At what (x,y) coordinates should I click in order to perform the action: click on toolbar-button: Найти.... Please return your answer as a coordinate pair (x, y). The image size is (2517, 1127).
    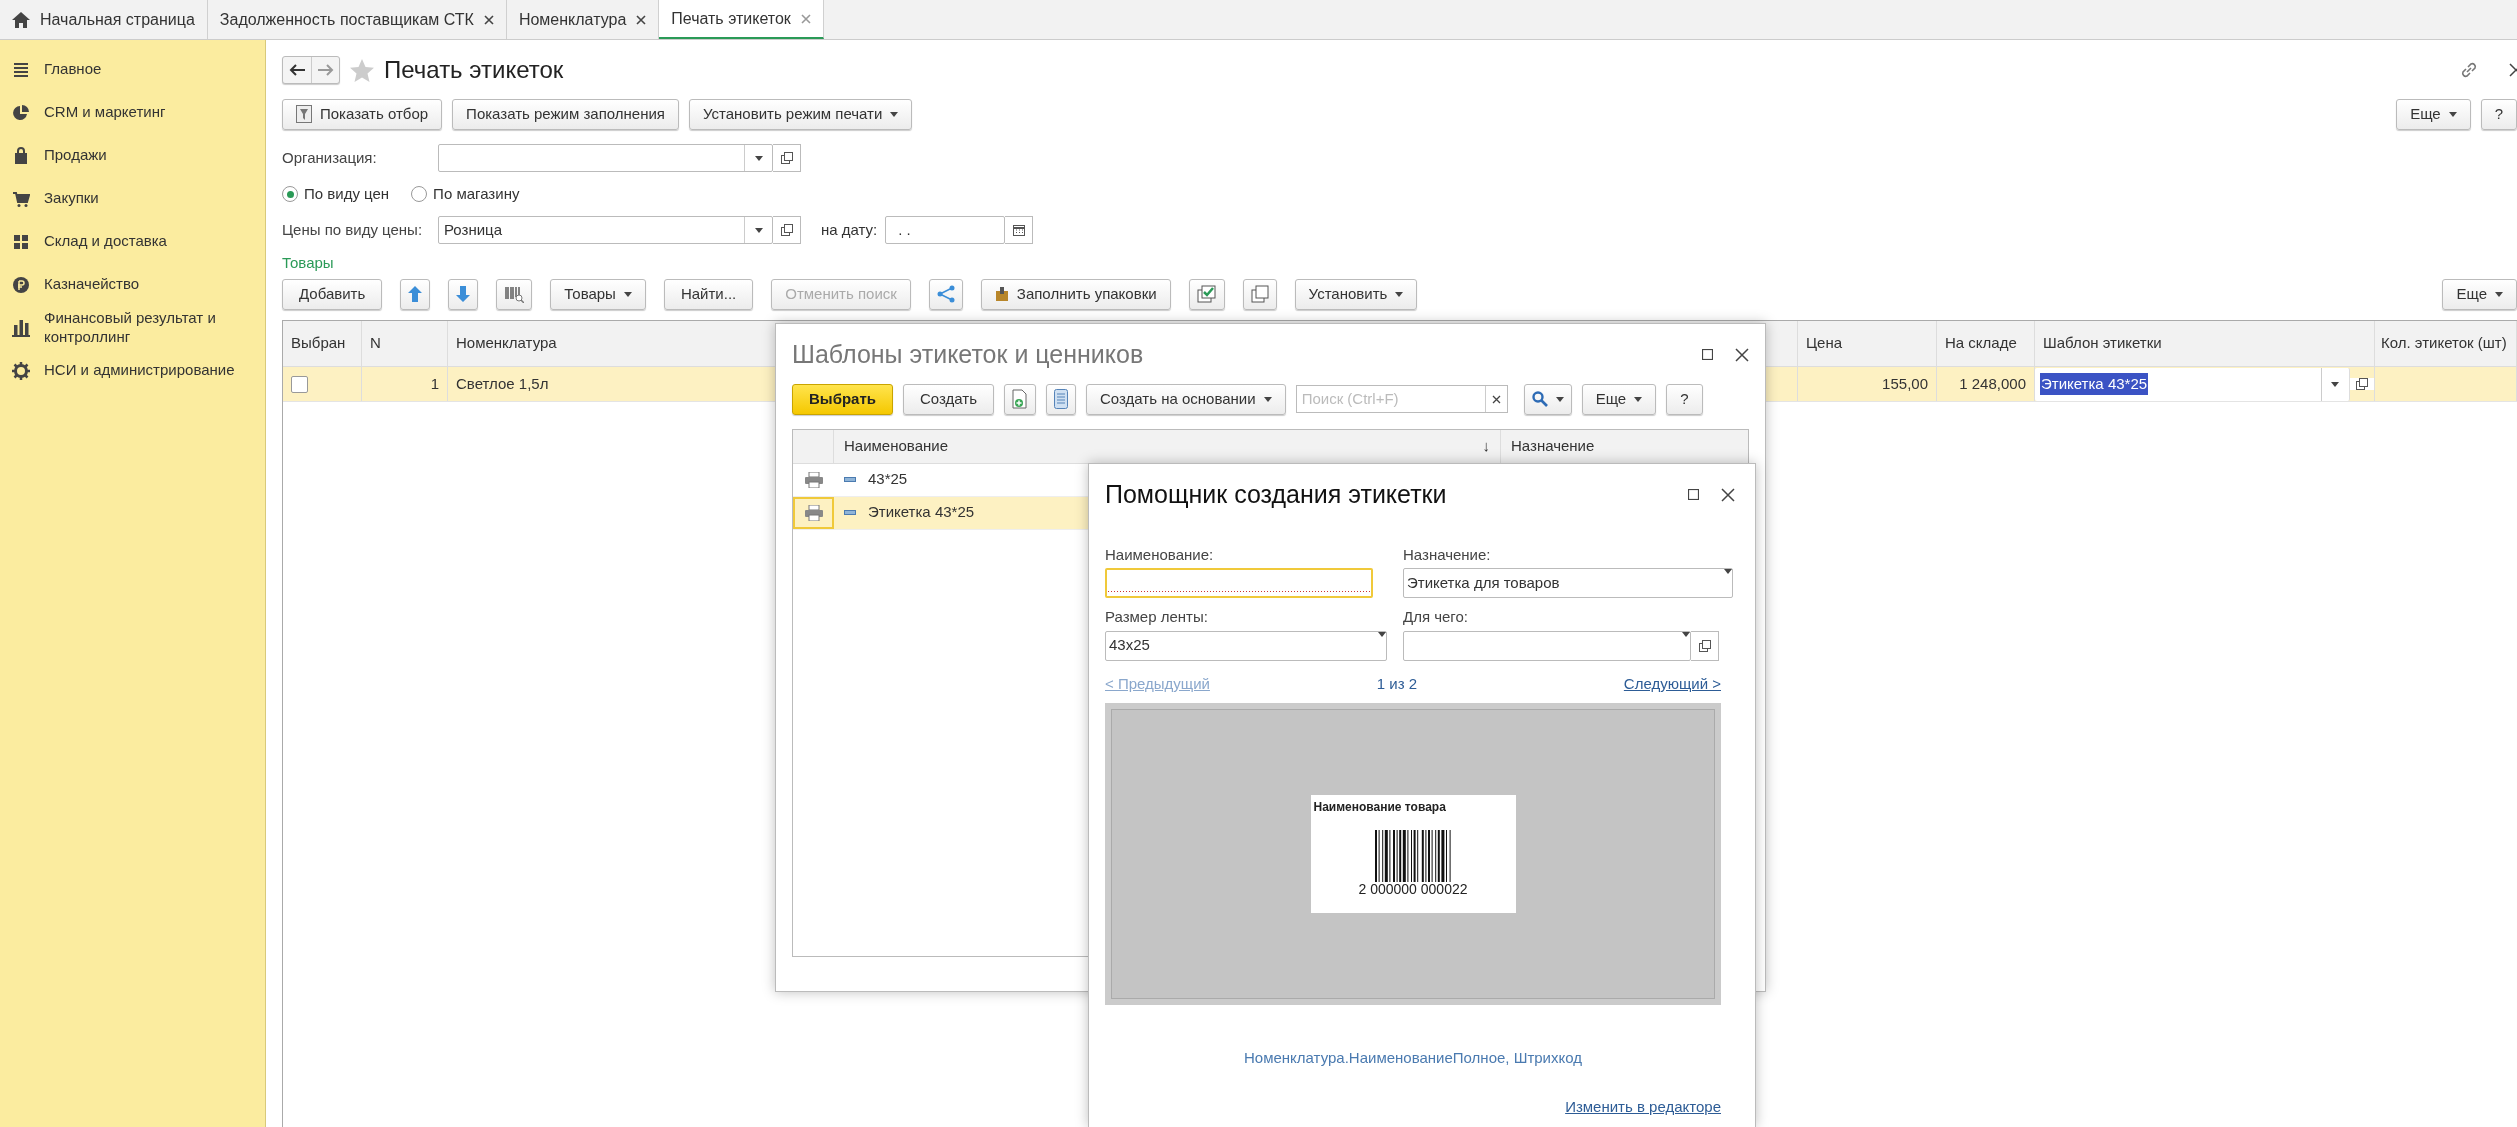
    Looking at the image, I should click on (708, 294).